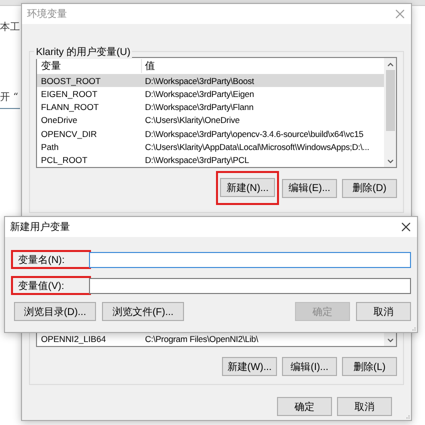 This screenshot has height=425, width=425. I want to click on variable-value: D:\Workspace\3rdParty\opencv-3.4.6-source\build\x64\vc15, so click(254, 133).